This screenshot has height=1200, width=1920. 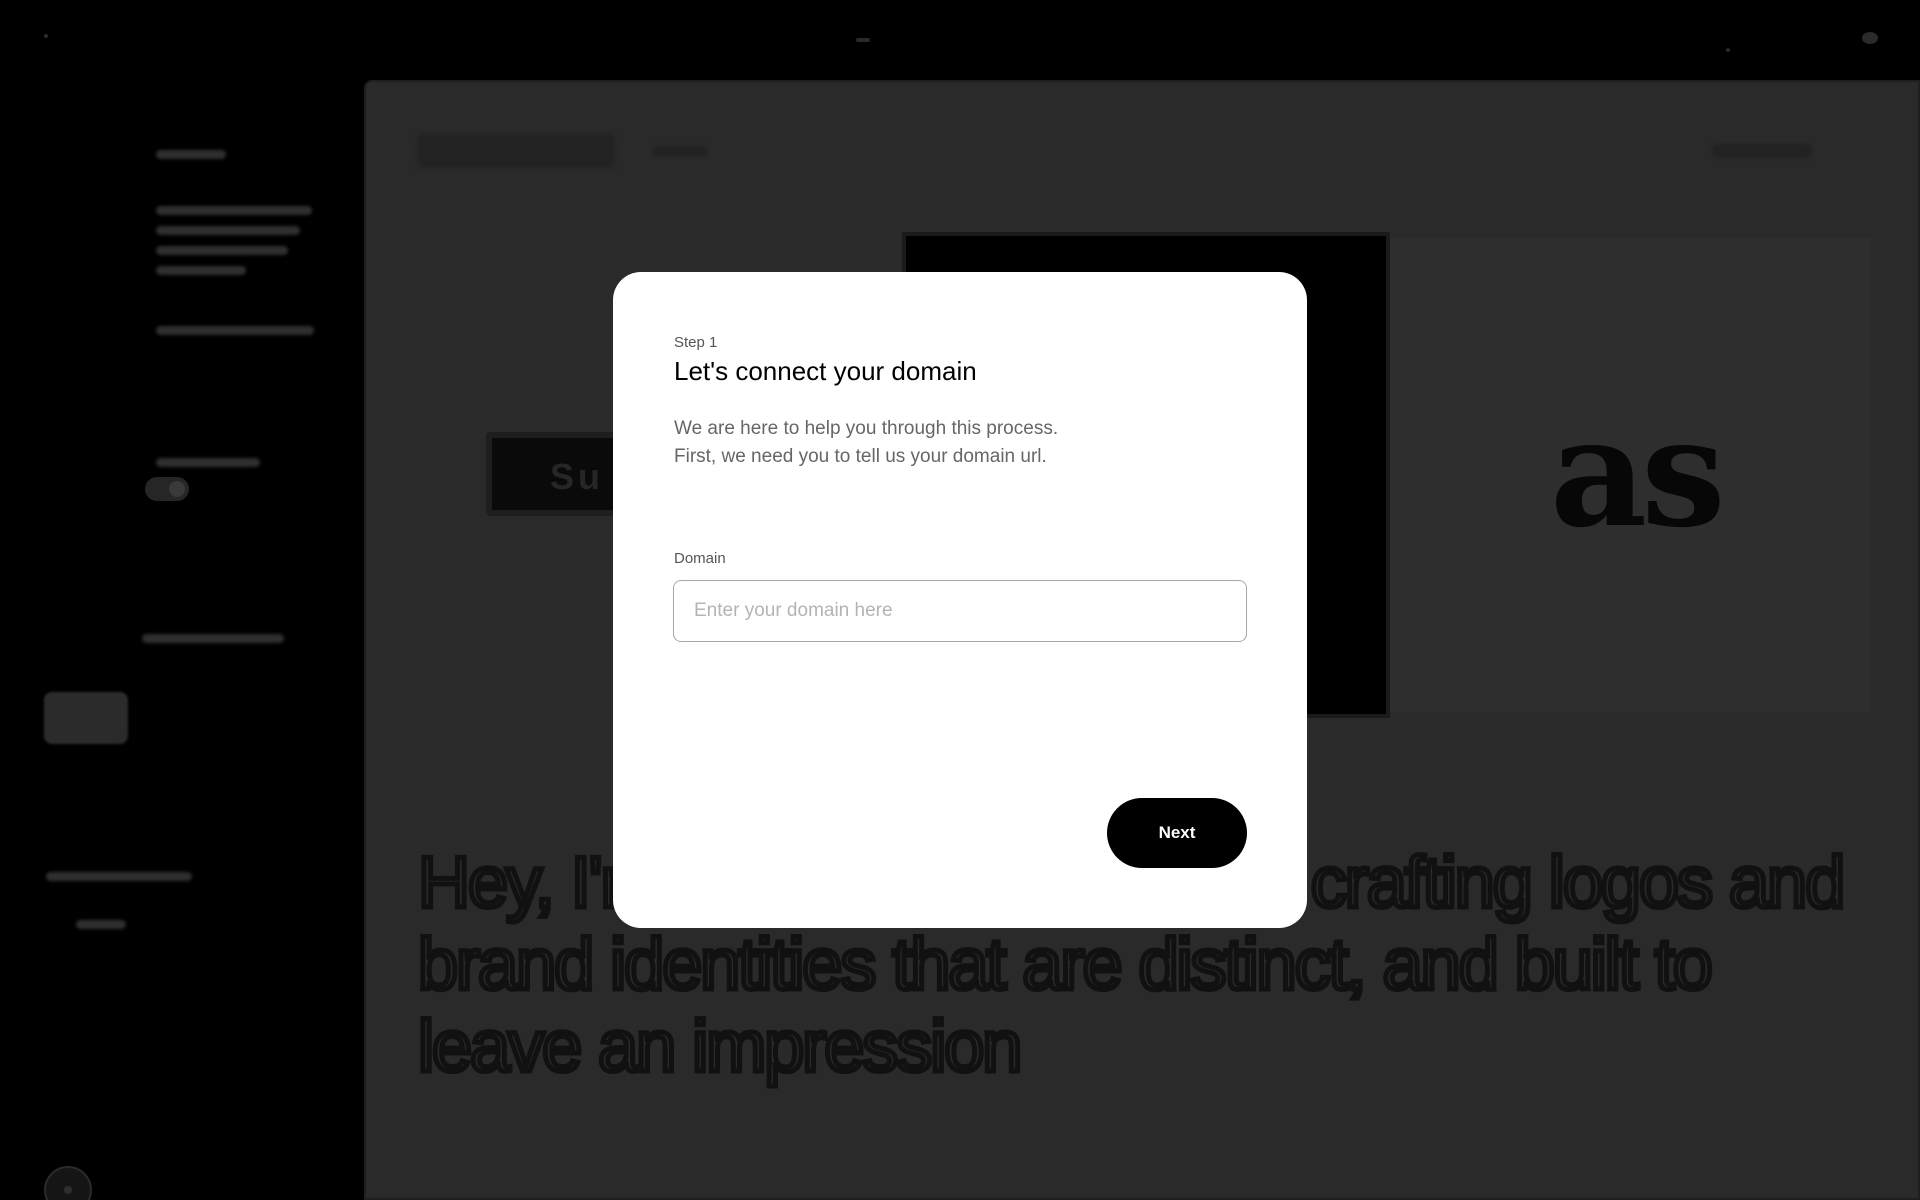 What do you see at coordinates (960, 611) in the screenshot?
I see `domain-input` at bounding box center [960, 611].